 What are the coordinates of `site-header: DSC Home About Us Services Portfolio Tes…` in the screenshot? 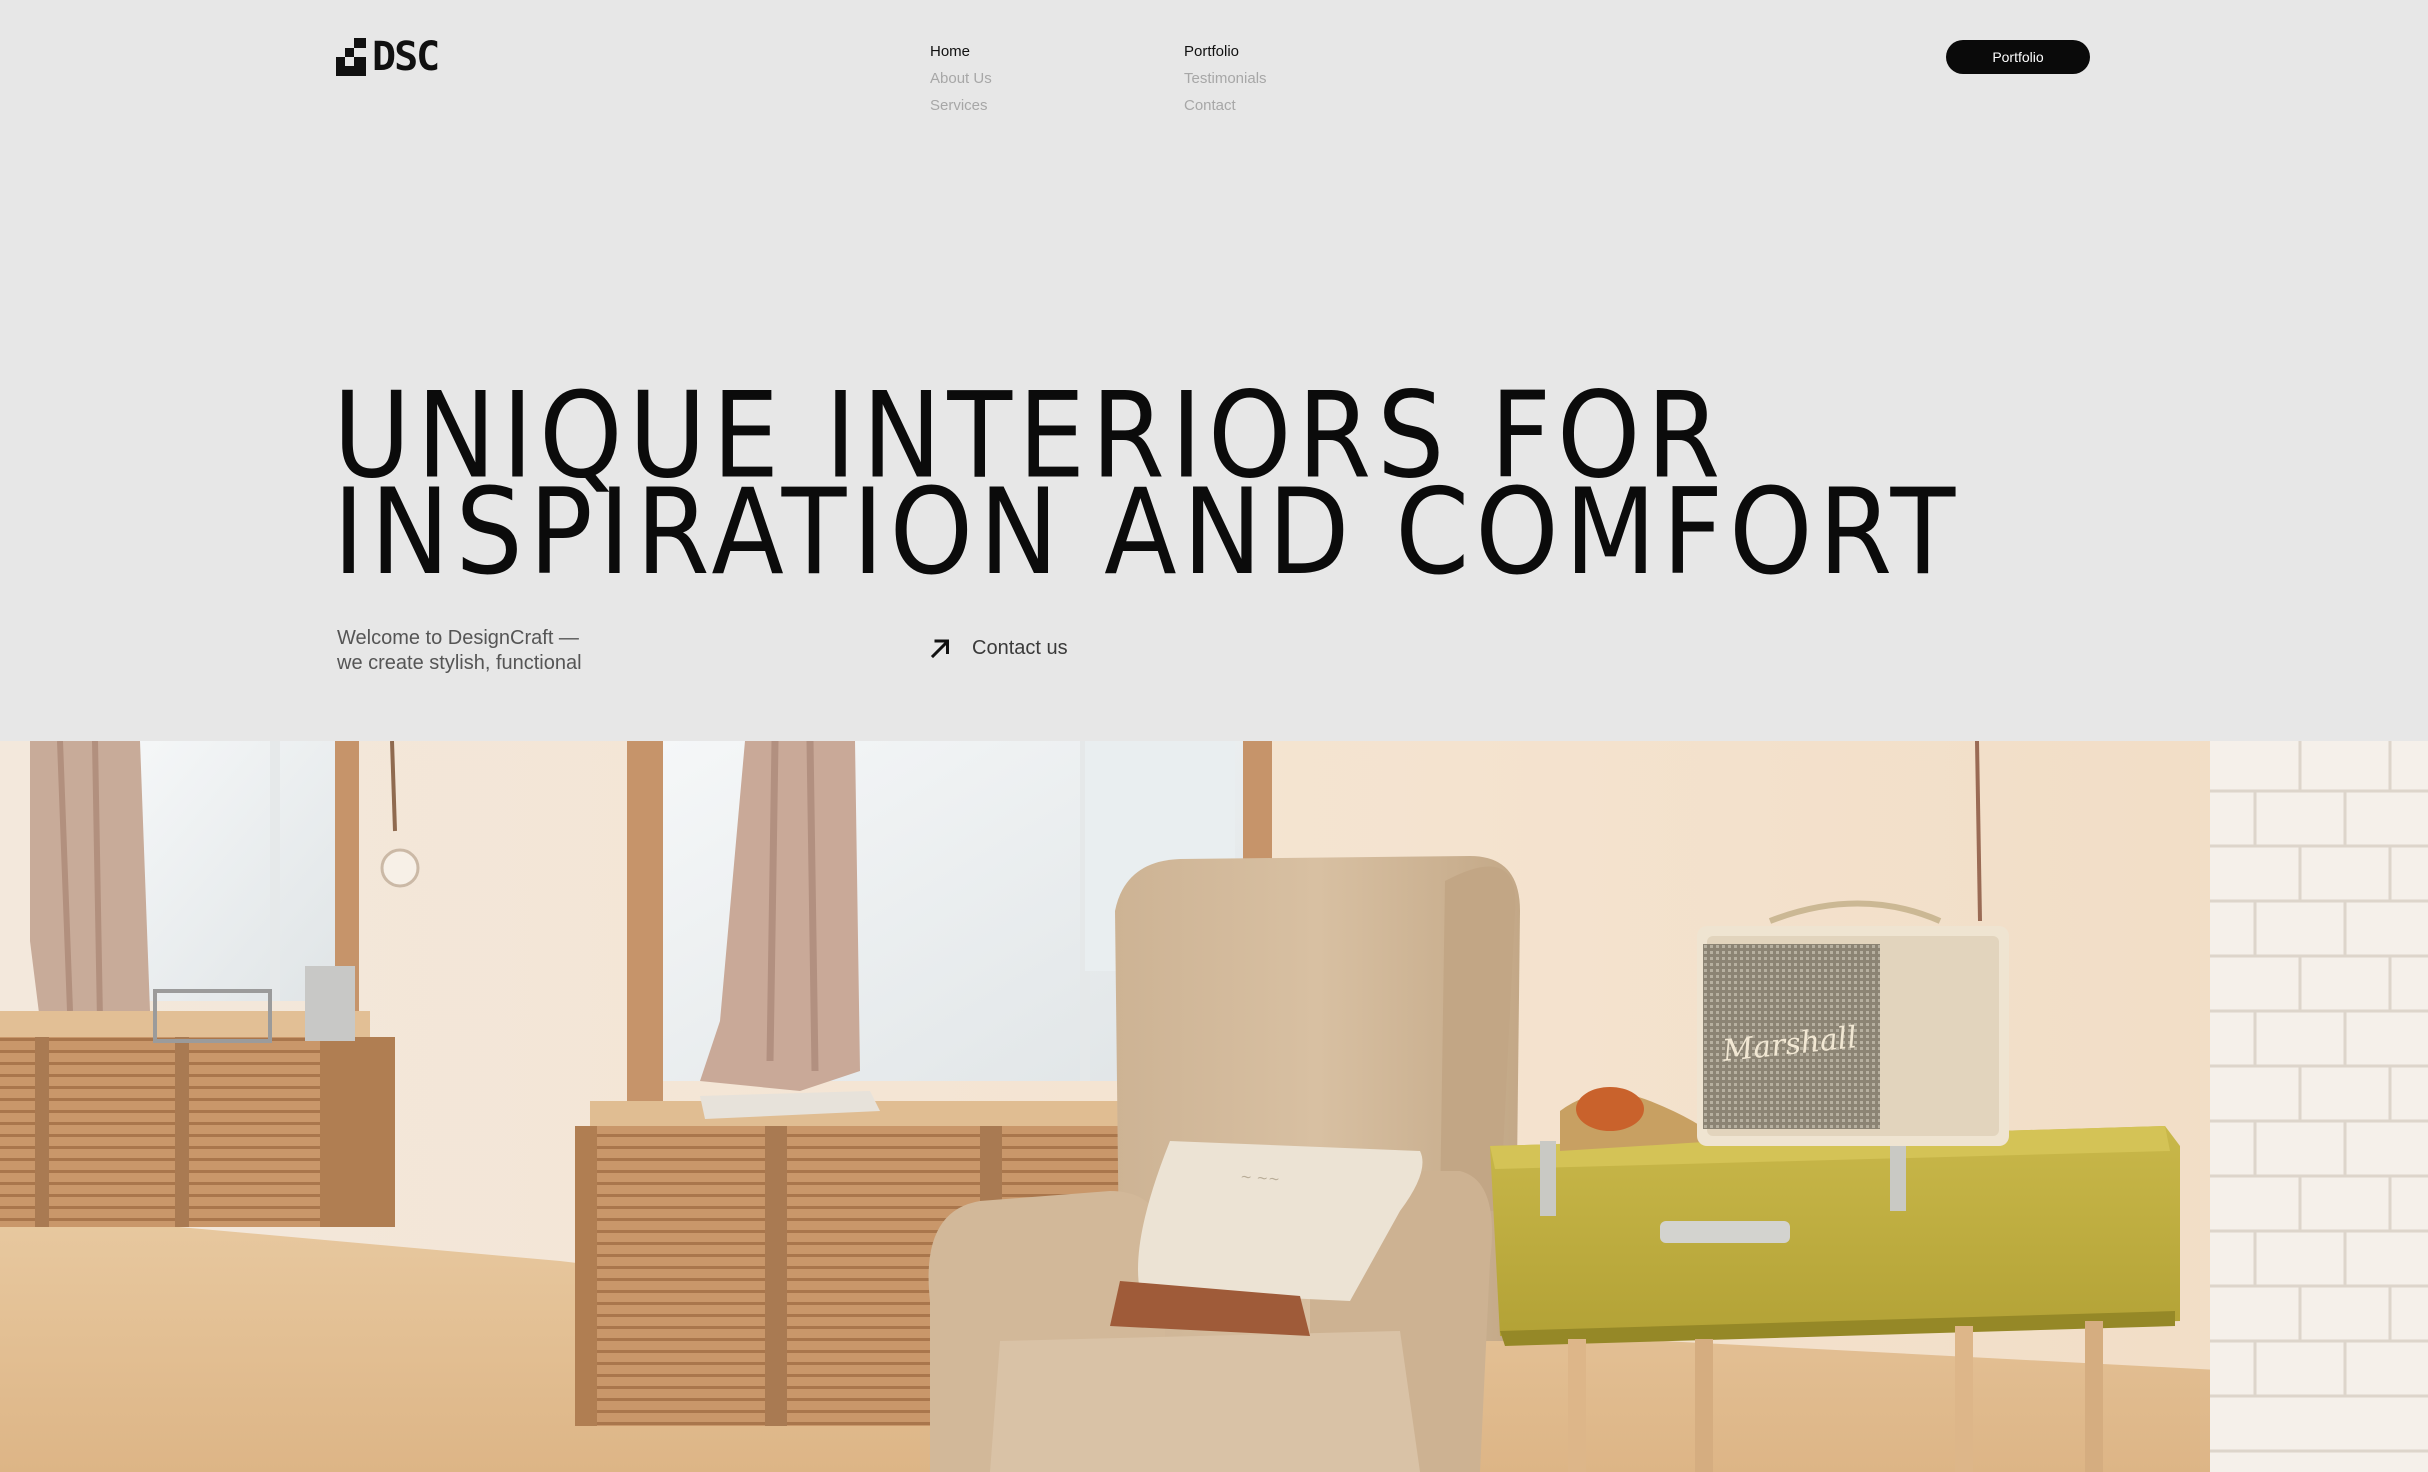 It's located at (1214, 65).